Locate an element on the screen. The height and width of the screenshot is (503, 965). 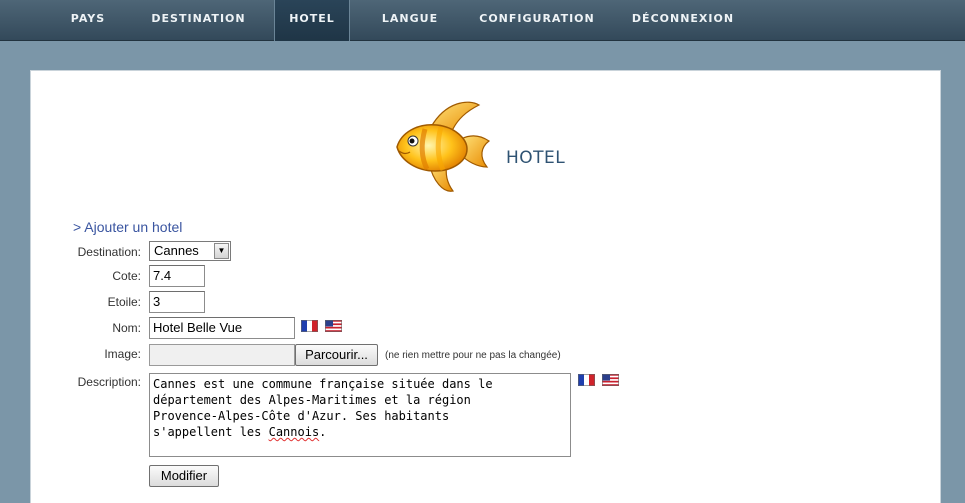
image-label: Image: is located at coordinates (122, 354).